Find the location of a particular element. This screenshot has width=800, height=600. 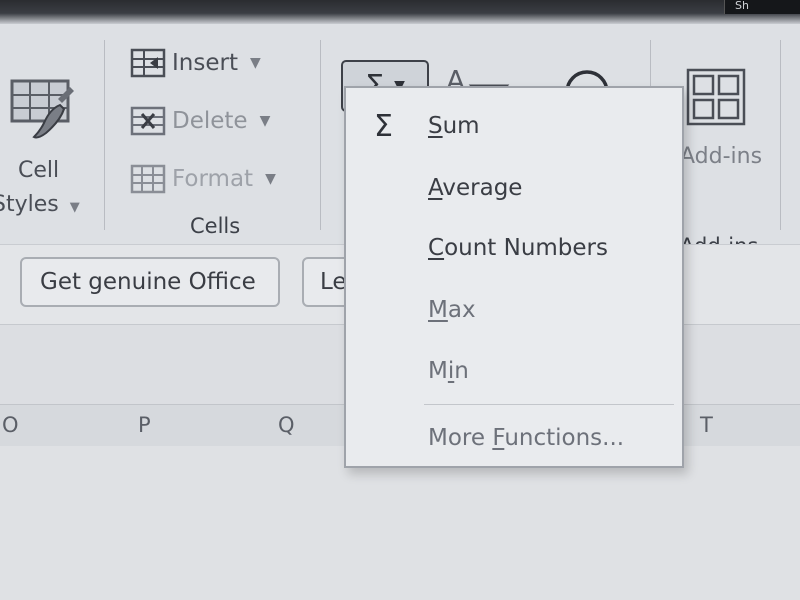

cell-styles-label-1: Cell is located at coordinates (39, 170).